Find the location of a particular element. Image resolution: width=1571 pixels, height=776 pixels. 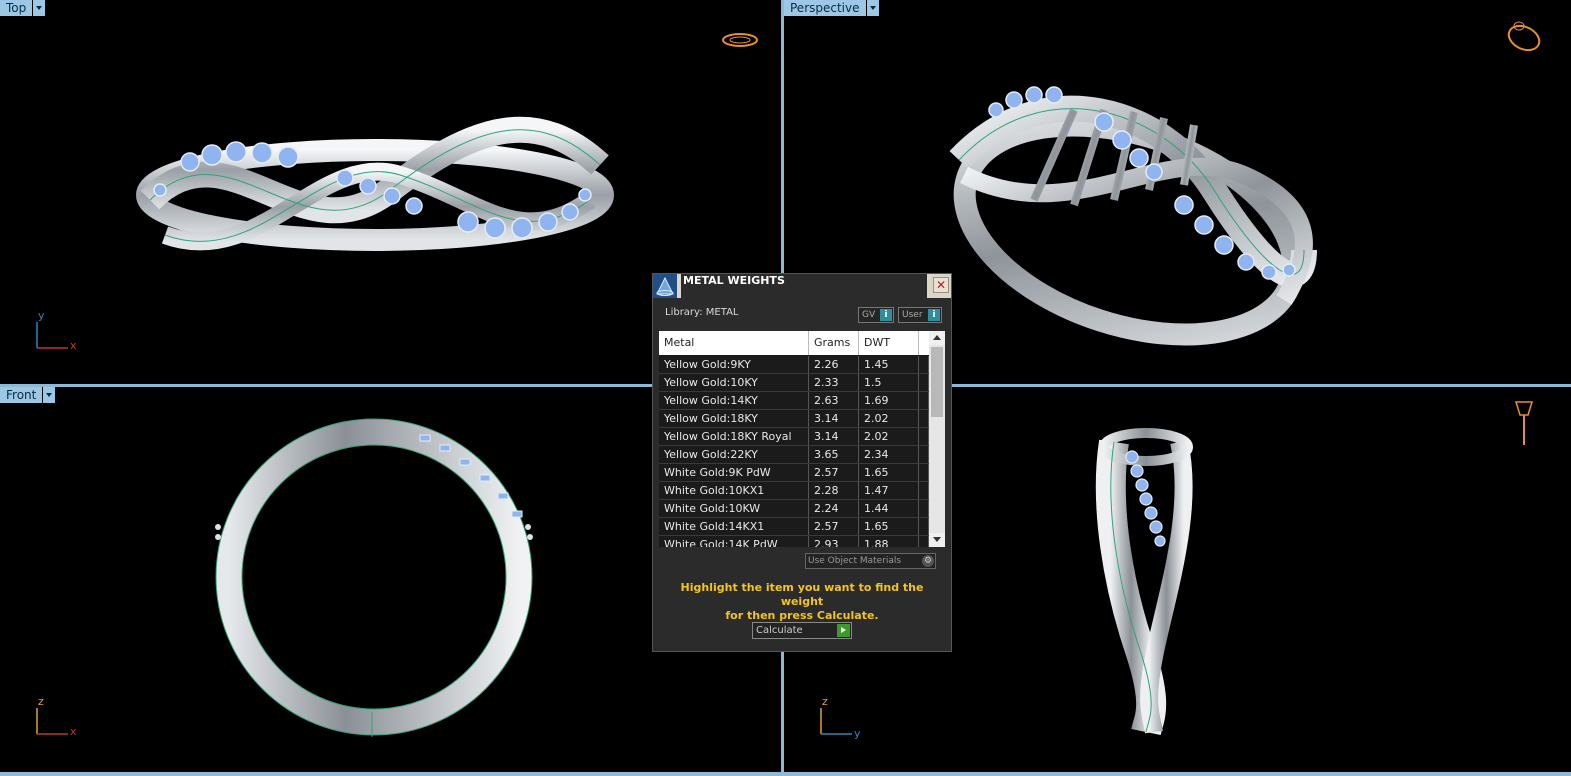

column-header-grams: Grams is located at coordinates (834, 343).